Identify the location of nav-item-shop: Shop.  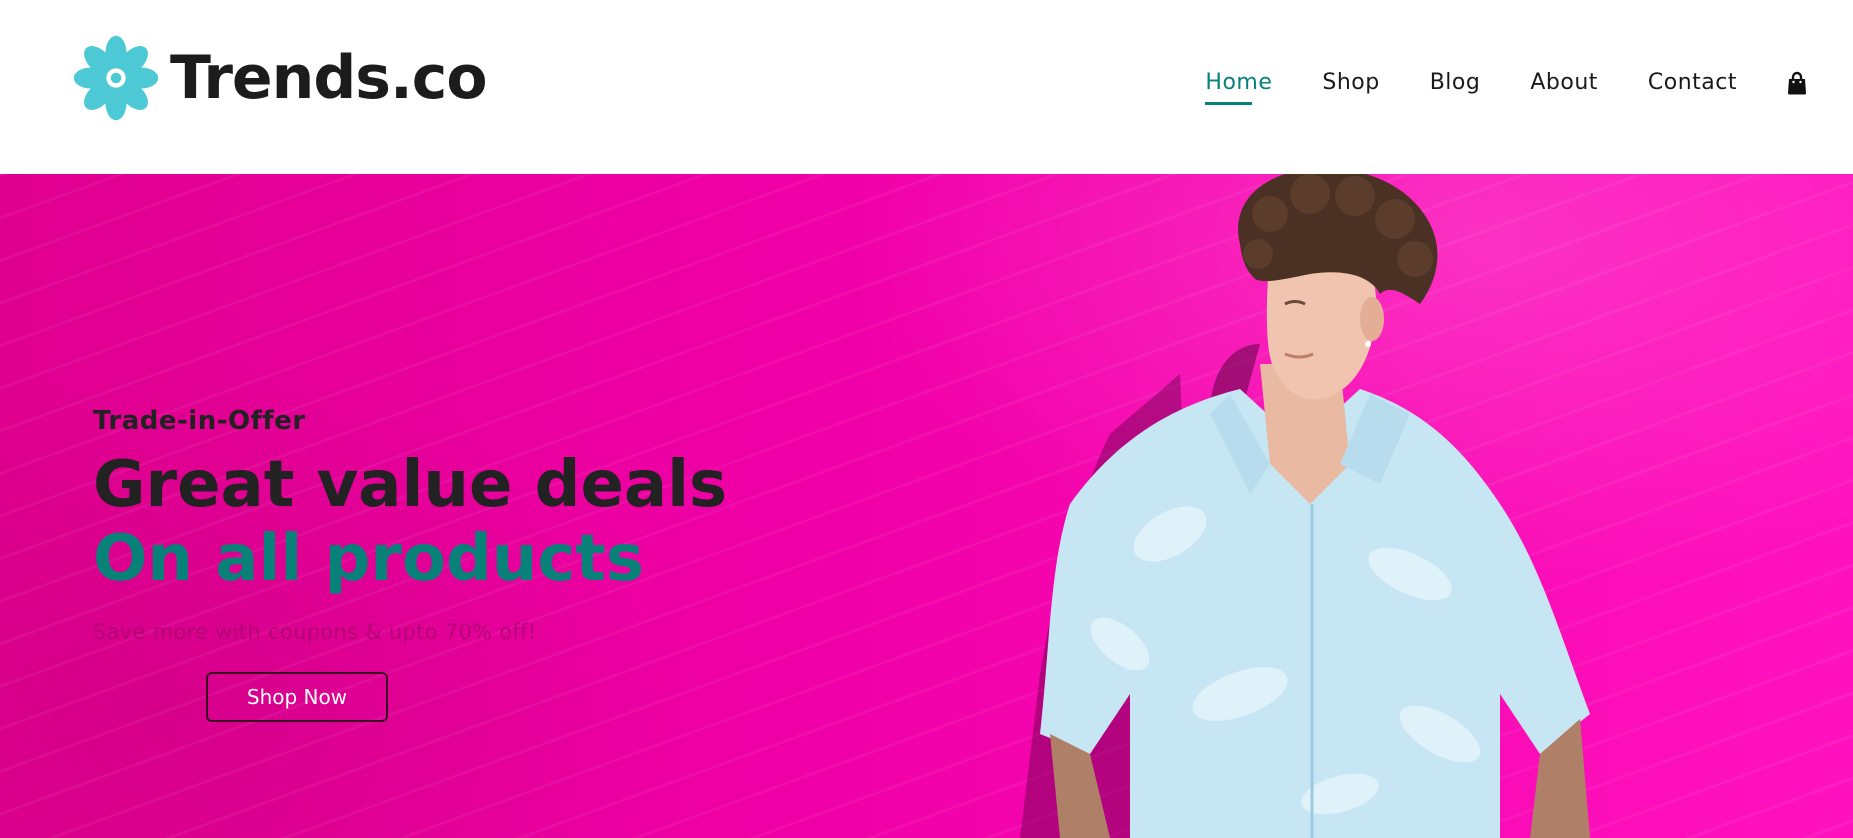
(1350, 83).